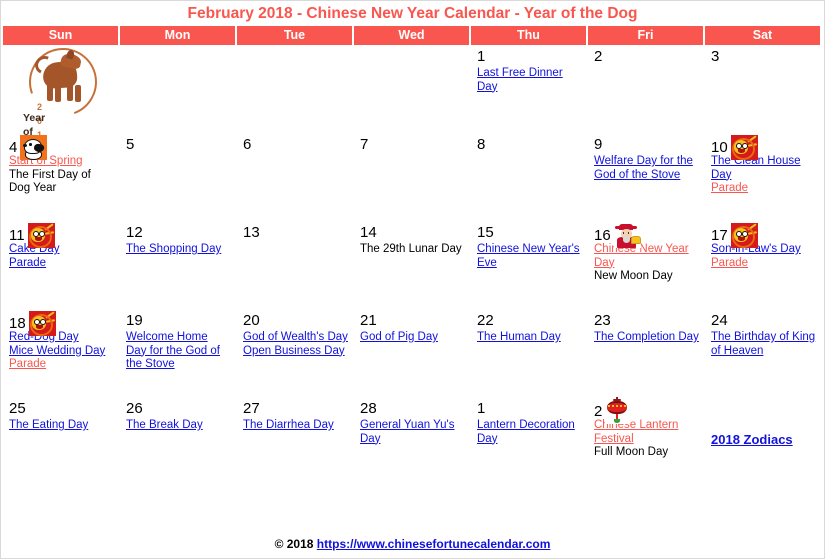 This screenshot has height=559, width=825. I want to click on zodiacs-link: 2018 Zodiacs, so click(752, 440).